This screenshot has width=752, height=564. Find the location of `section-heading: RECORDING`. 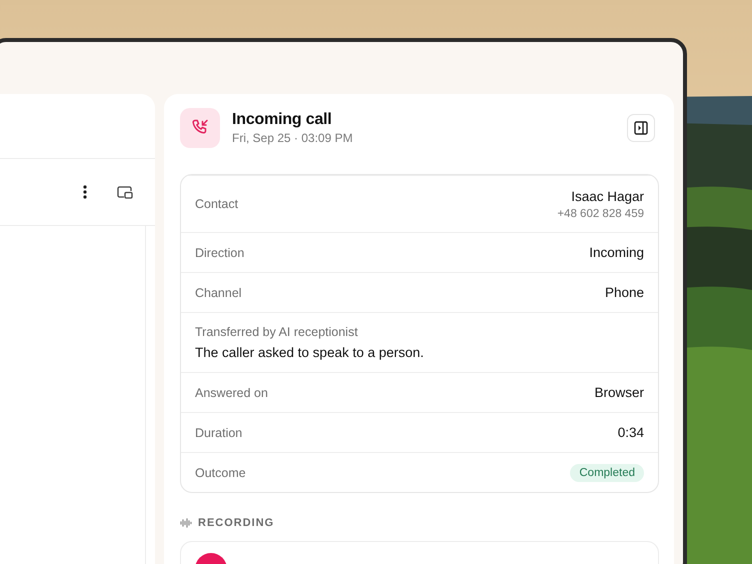

section-heading: RECORDING is located at coordinates (236, 523).